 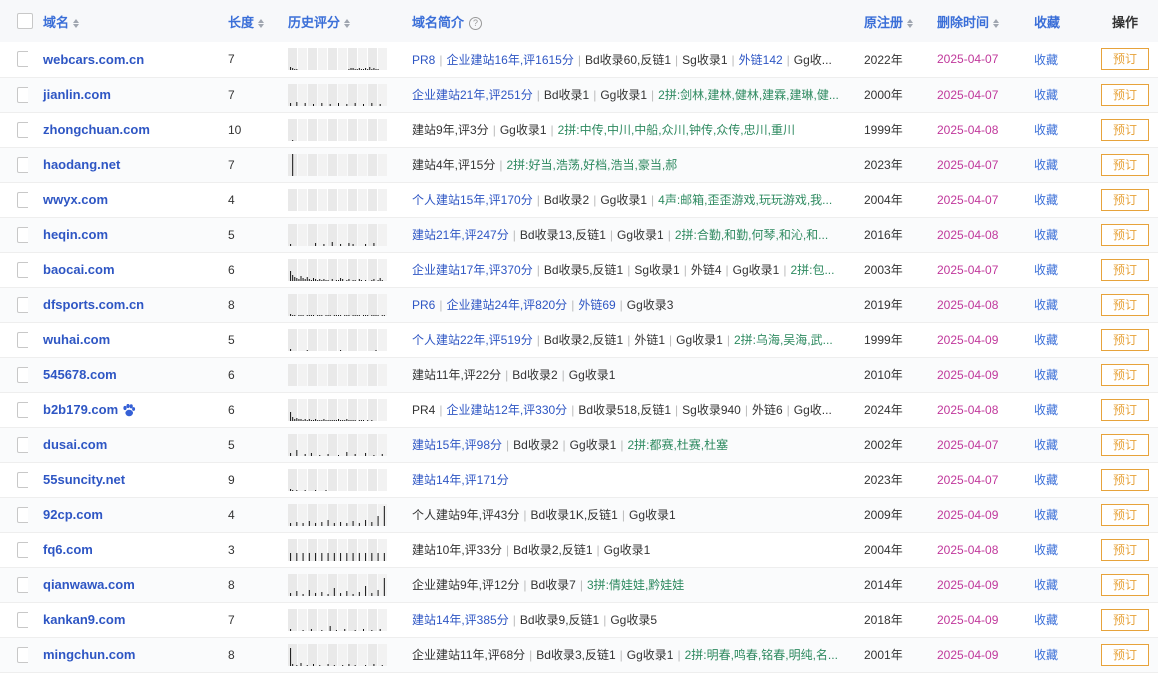 What do you see at coordinates (624, 410) in the screenshot?
I see `intro-tag: Bd收录518,反链1` at bounding box center [624, 410].